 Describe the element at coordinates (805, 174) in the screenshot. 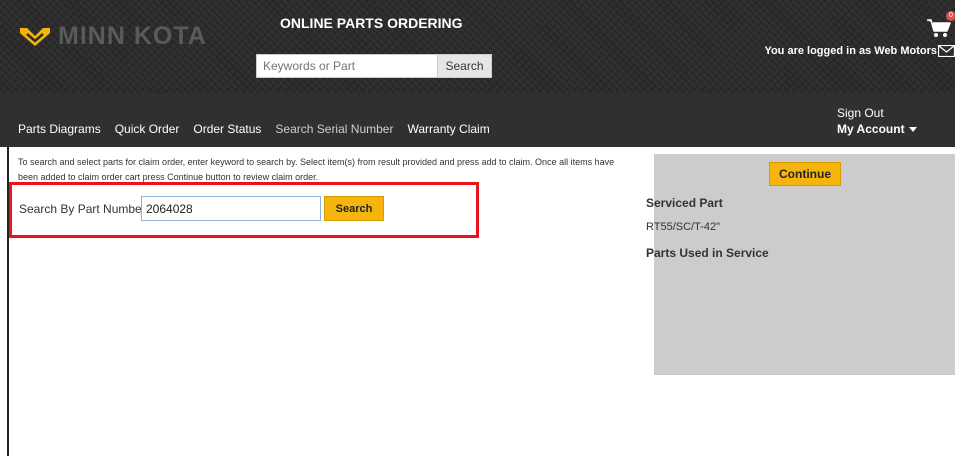

I see `continue-button: Continue` at that location.